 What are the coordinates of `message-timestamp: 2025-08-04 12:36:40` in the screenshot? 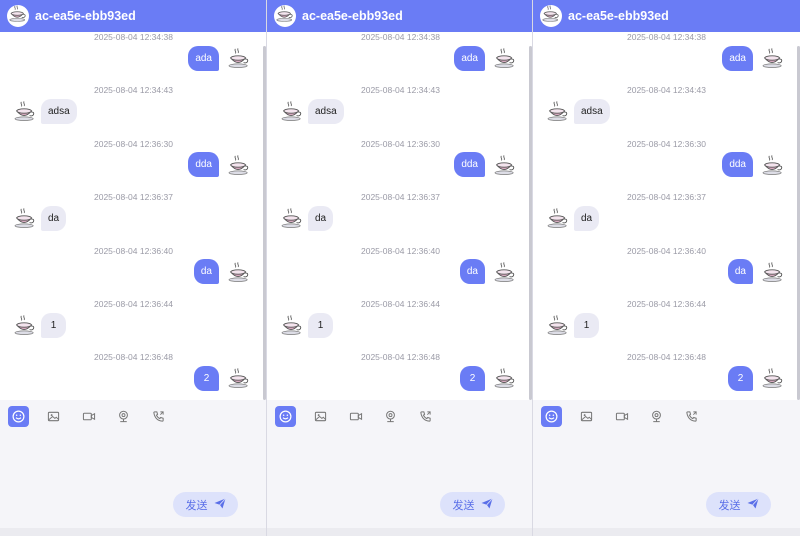 It's located at (133, 250).